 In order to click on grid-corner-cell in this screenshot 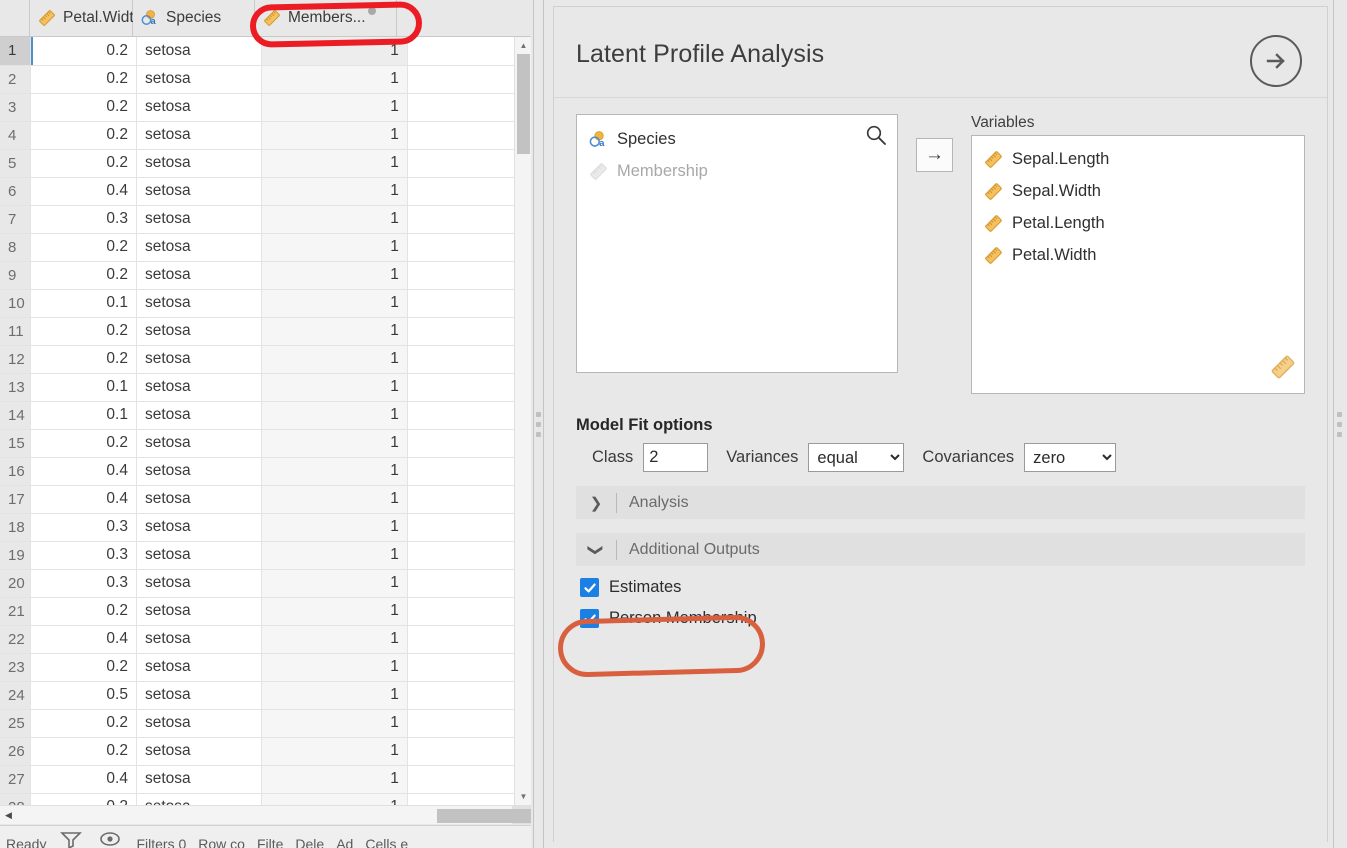, I will do `click(15, 18)`.